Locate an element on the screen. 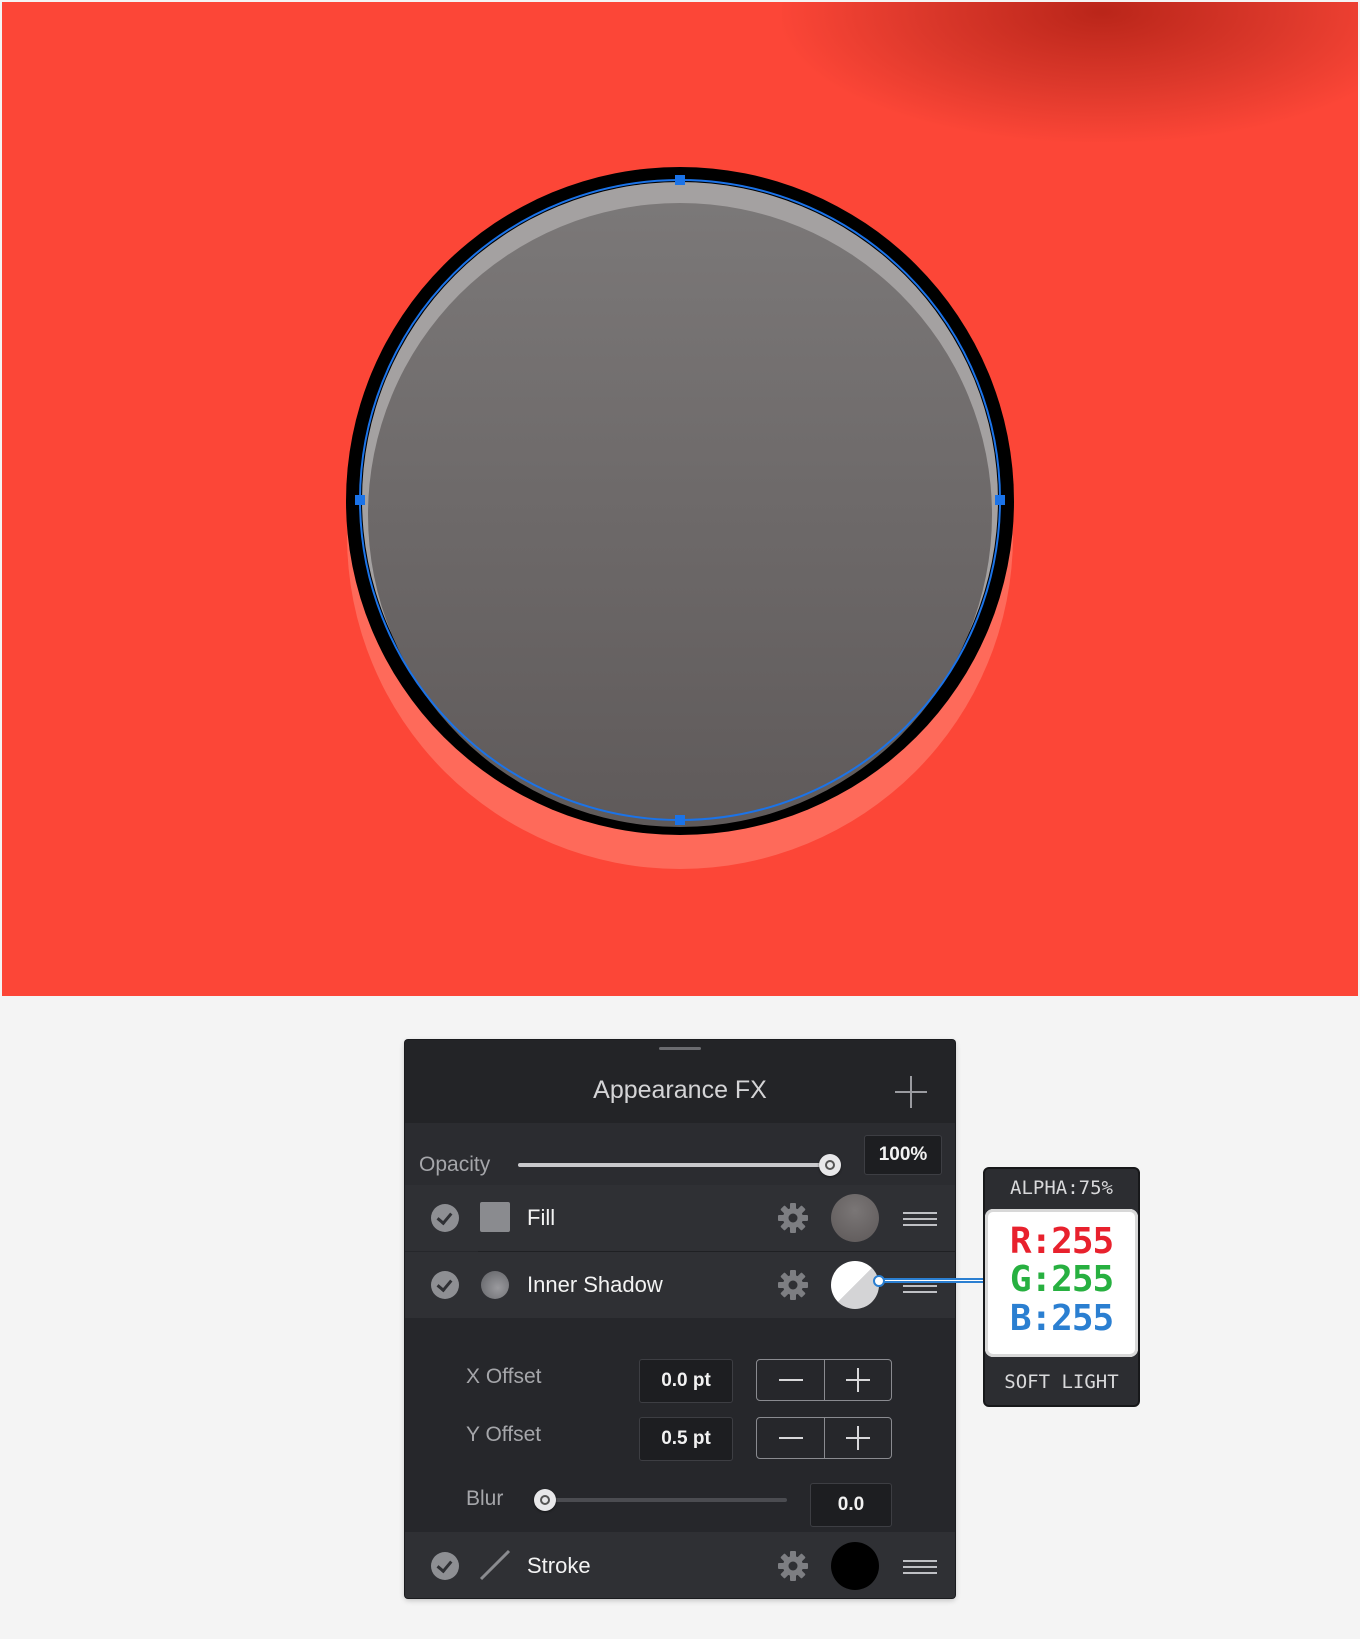 This screenshot has width=1360, height=1639. y-offset-stepper is located at coordinates (824, 1438).